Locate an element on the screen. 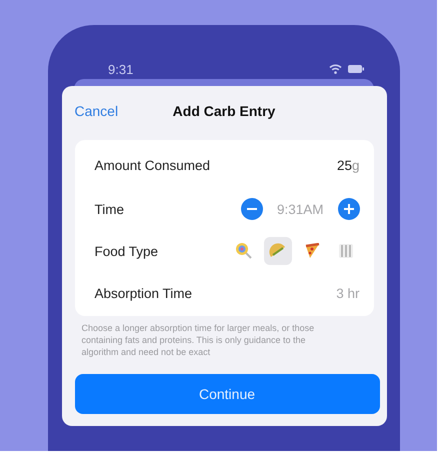 This screenshot has height=454, width=446. pizza-slice-icon is located at coordinates (312, 251).